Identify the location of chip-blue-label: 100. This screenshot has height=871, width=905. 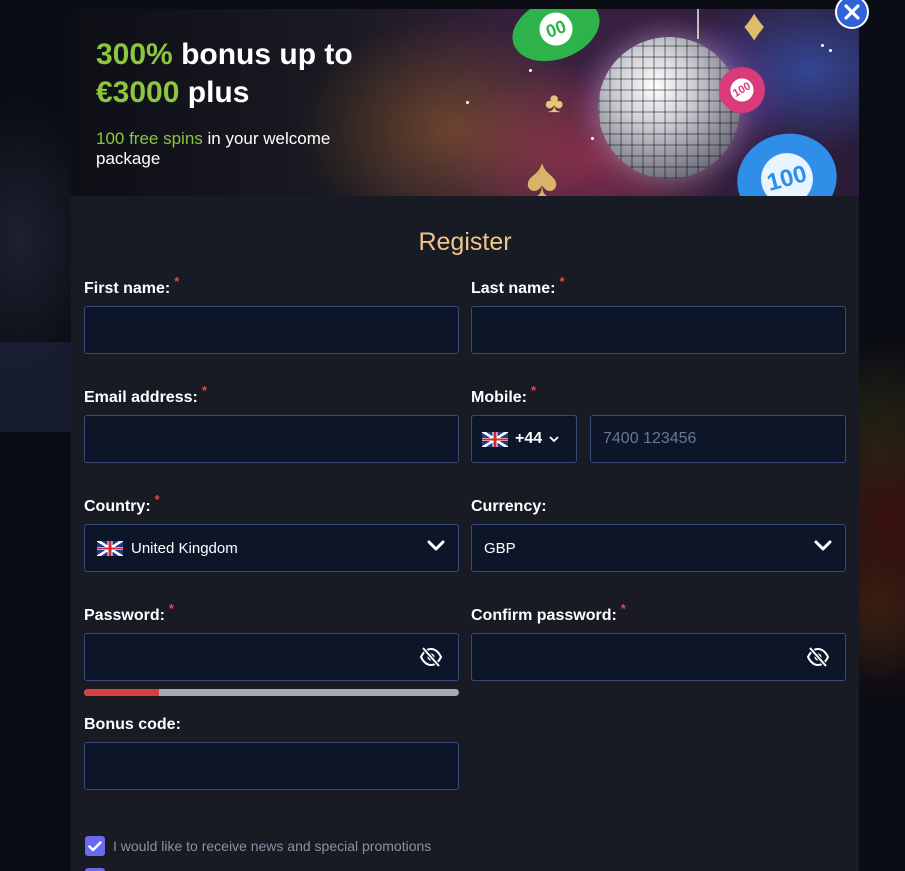
(787, 178).